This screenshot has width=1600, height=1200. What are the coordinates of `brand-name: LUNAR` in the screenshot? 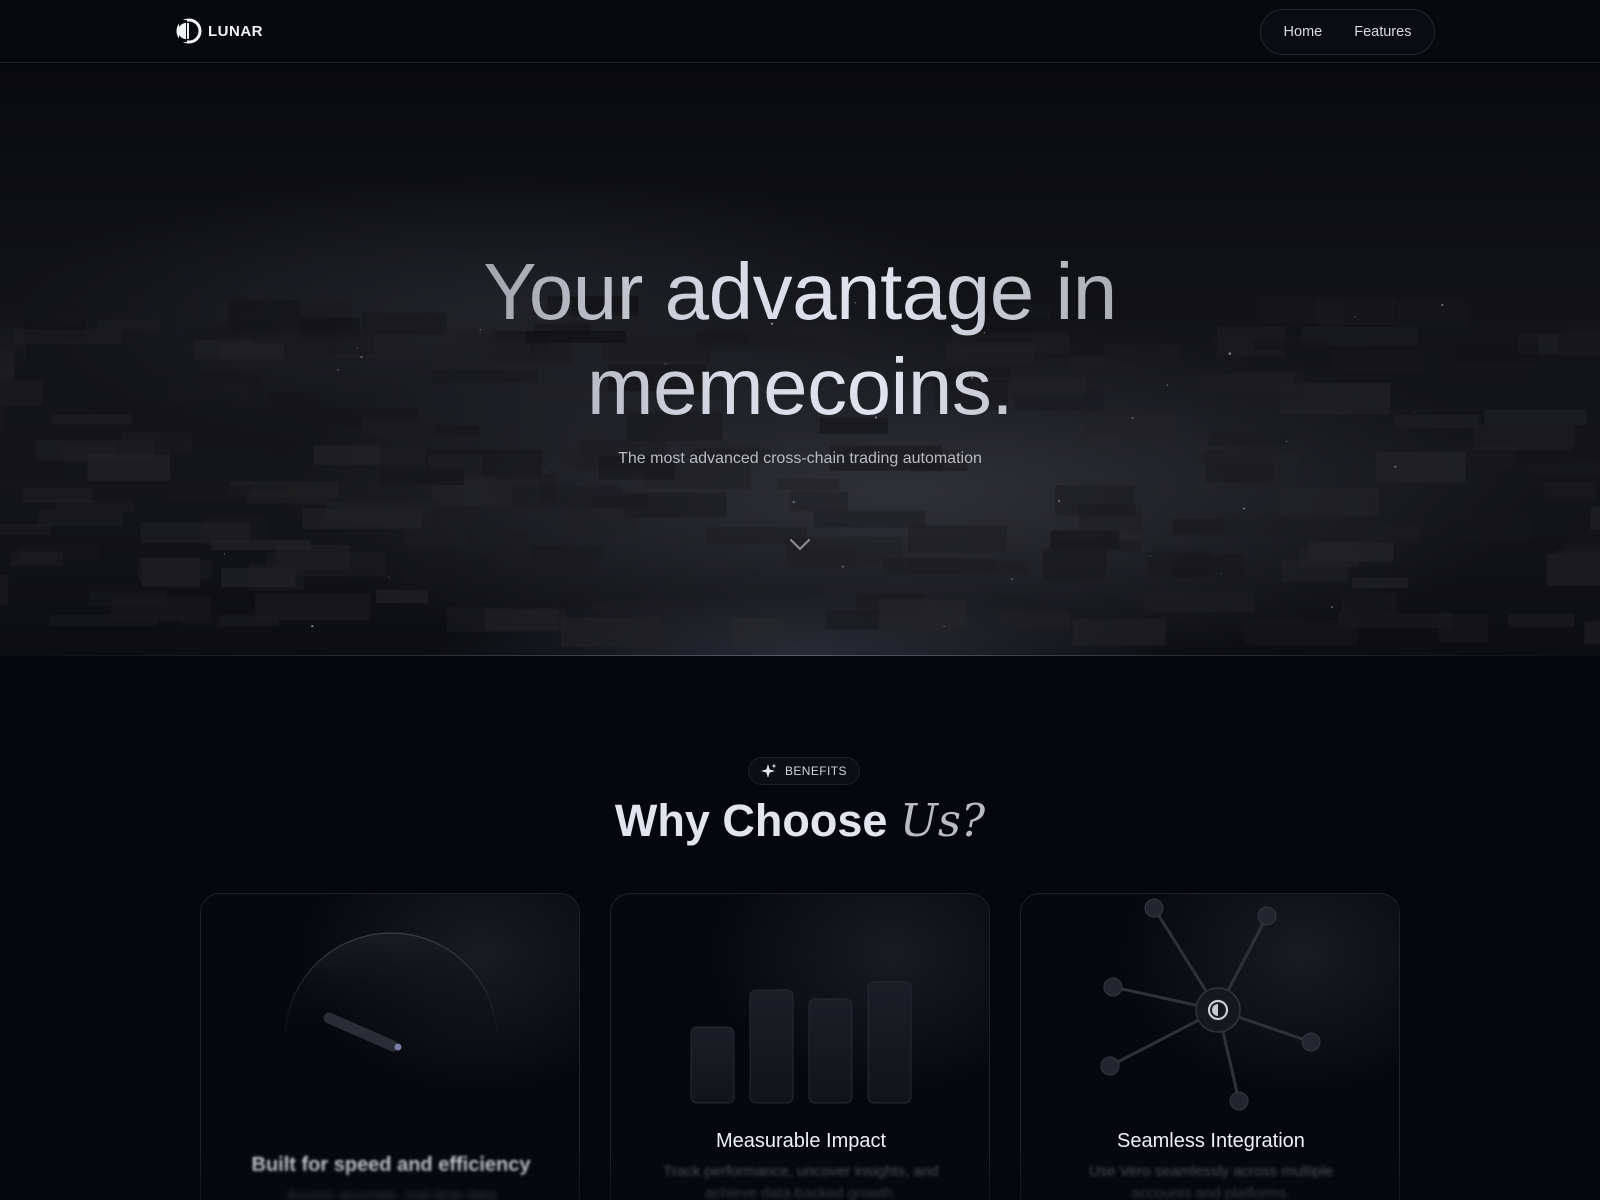 It's located at (235, 31).